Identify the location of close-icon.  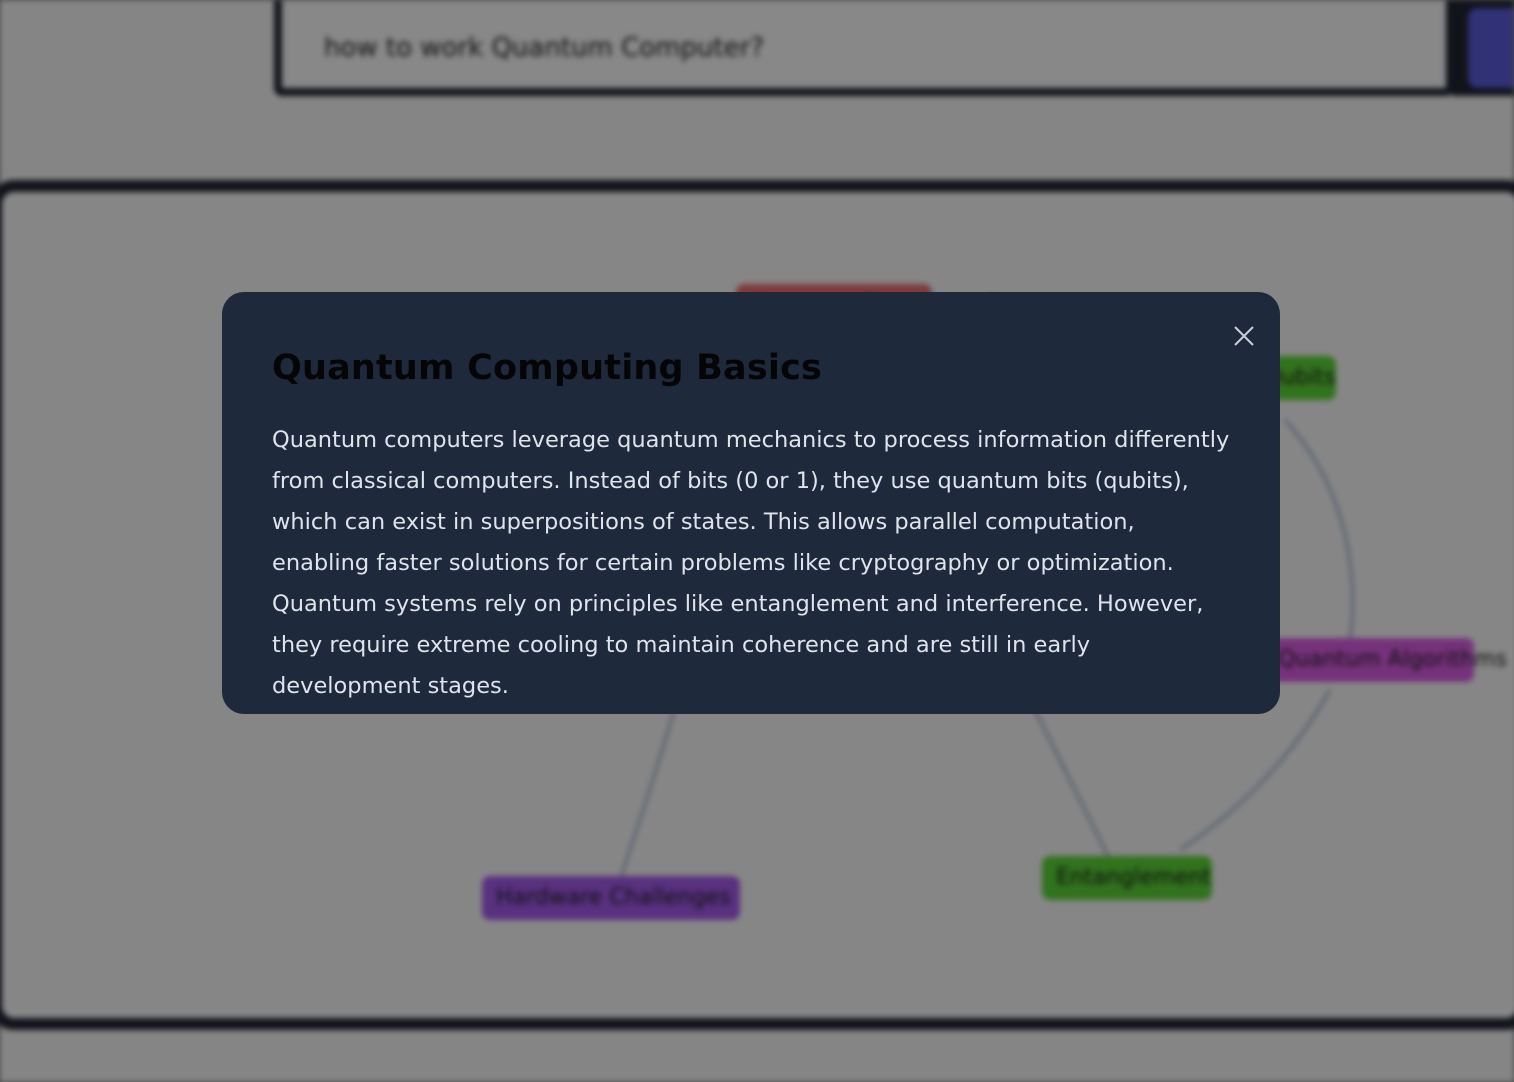
(1244, 336).